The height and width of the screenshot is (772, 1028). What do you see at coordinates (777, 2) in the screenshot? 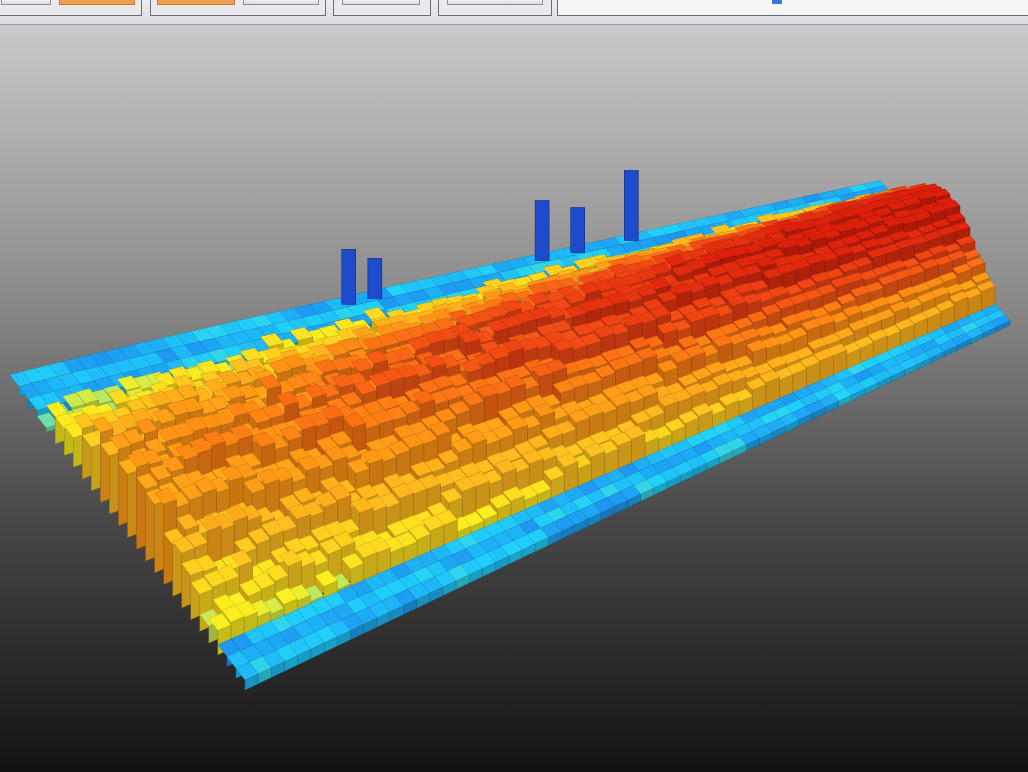
I see `text-cursor-icon` at bounding box center [777, 2].